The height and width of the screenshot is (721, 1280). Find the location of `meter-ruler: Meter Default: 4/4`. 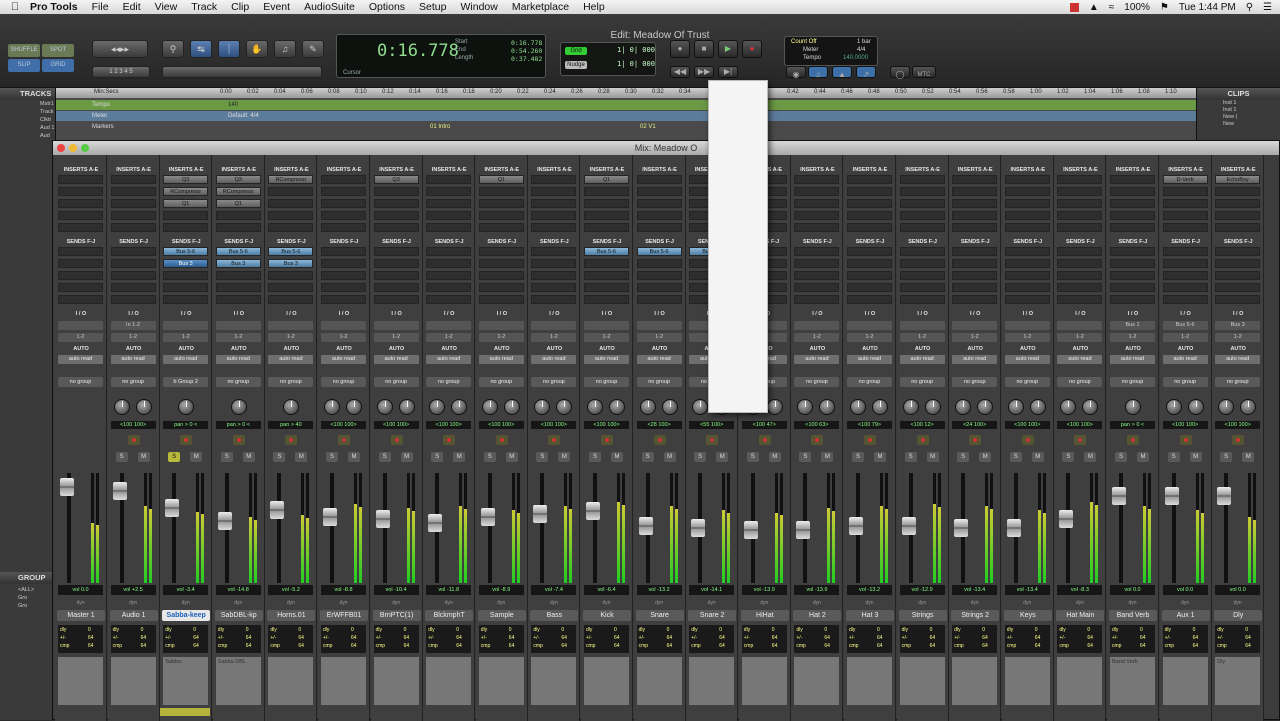

meter-ruler: Meter Default: 4/4 is located at coordinates (626, 116).